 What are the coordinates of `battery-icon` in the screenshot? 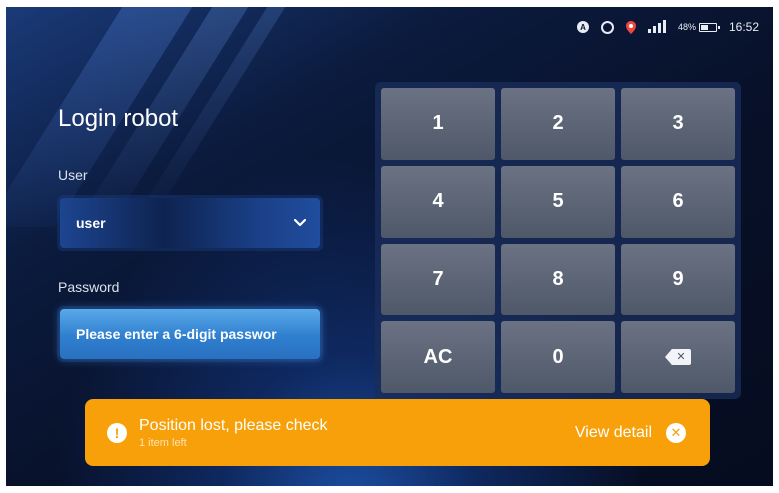 It's located at (709, 27).